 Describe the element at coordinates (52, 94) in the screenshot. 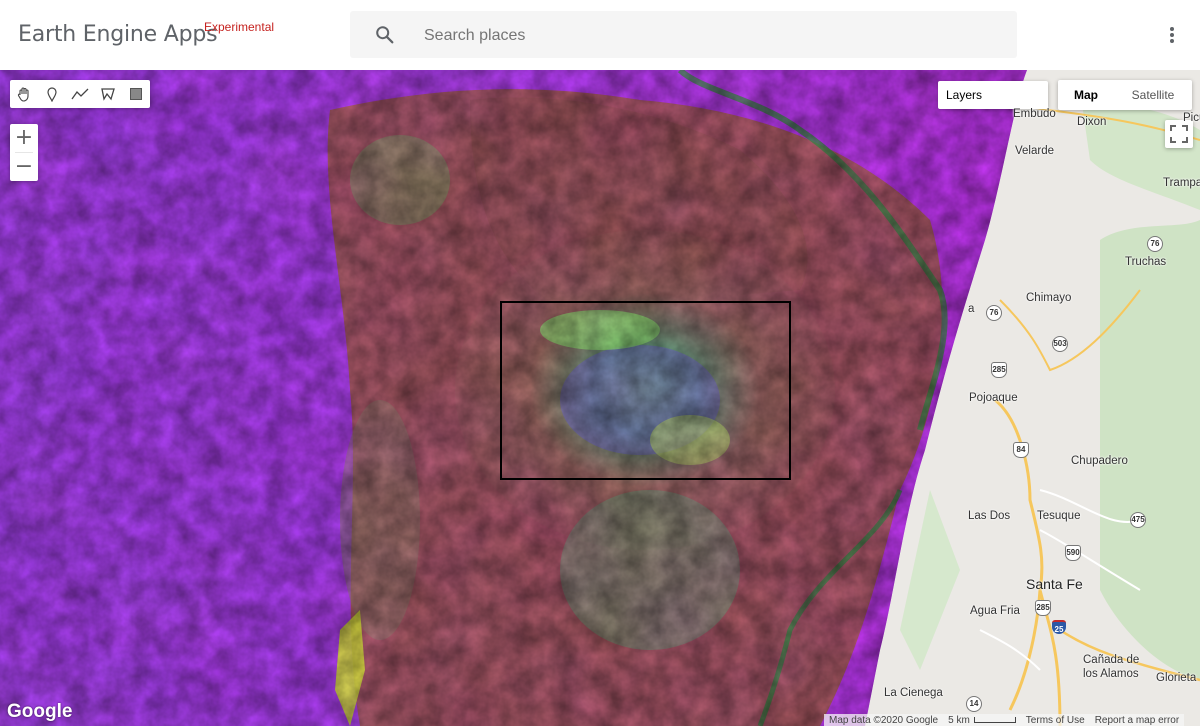

I see `marker-icon` at that location.